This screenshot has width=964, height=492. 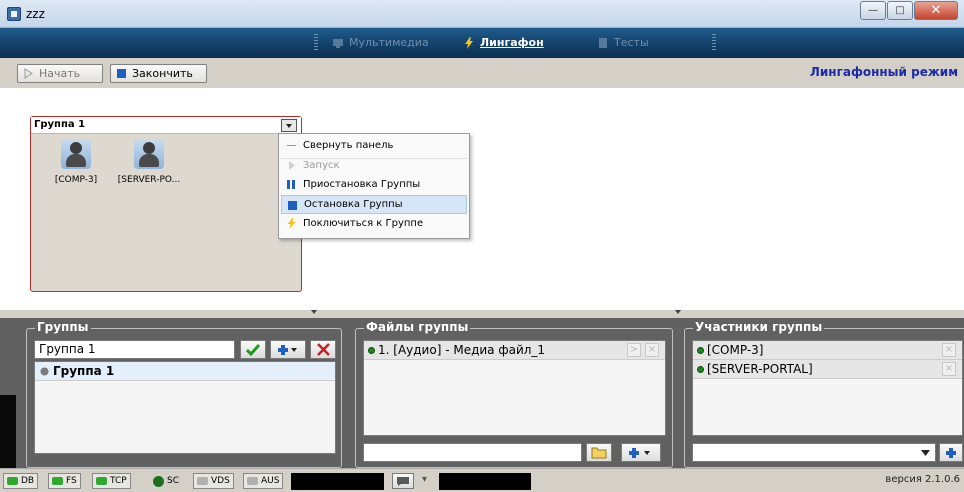 I want to click on menu-item-label: Приостановка Группы, so click(x=362, y=185).